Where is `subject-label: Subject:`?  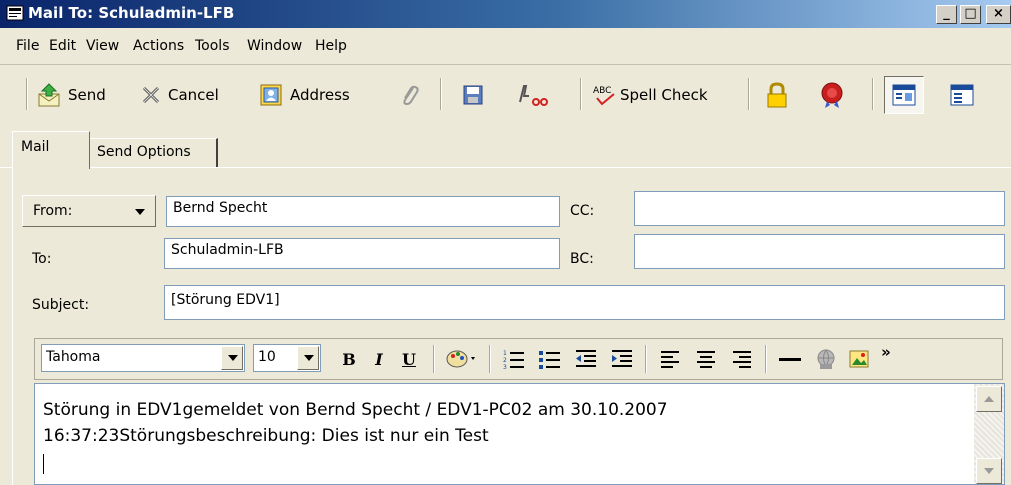 subject-label: Subject: is located at coordinates (61, 305).